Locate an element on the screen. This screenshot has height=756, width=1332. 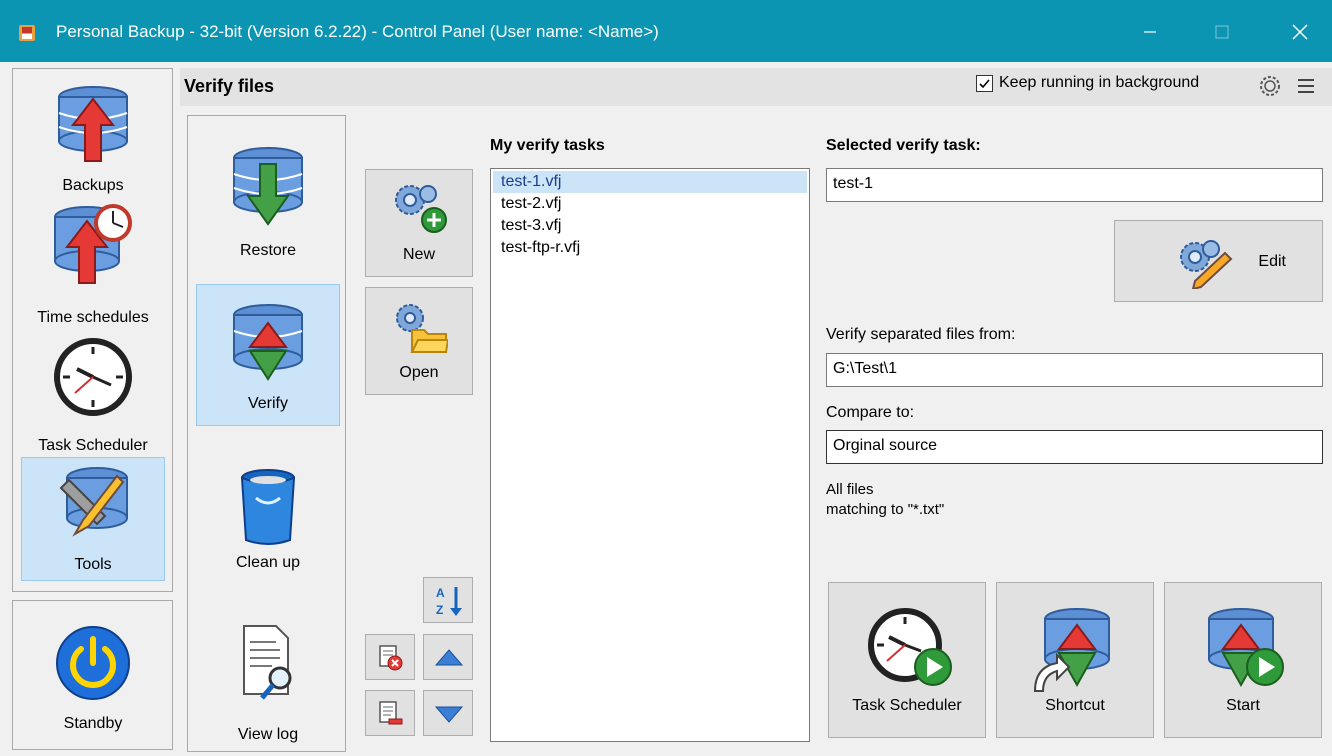
filter-info-line: All files is located at coordinates (850, 489).